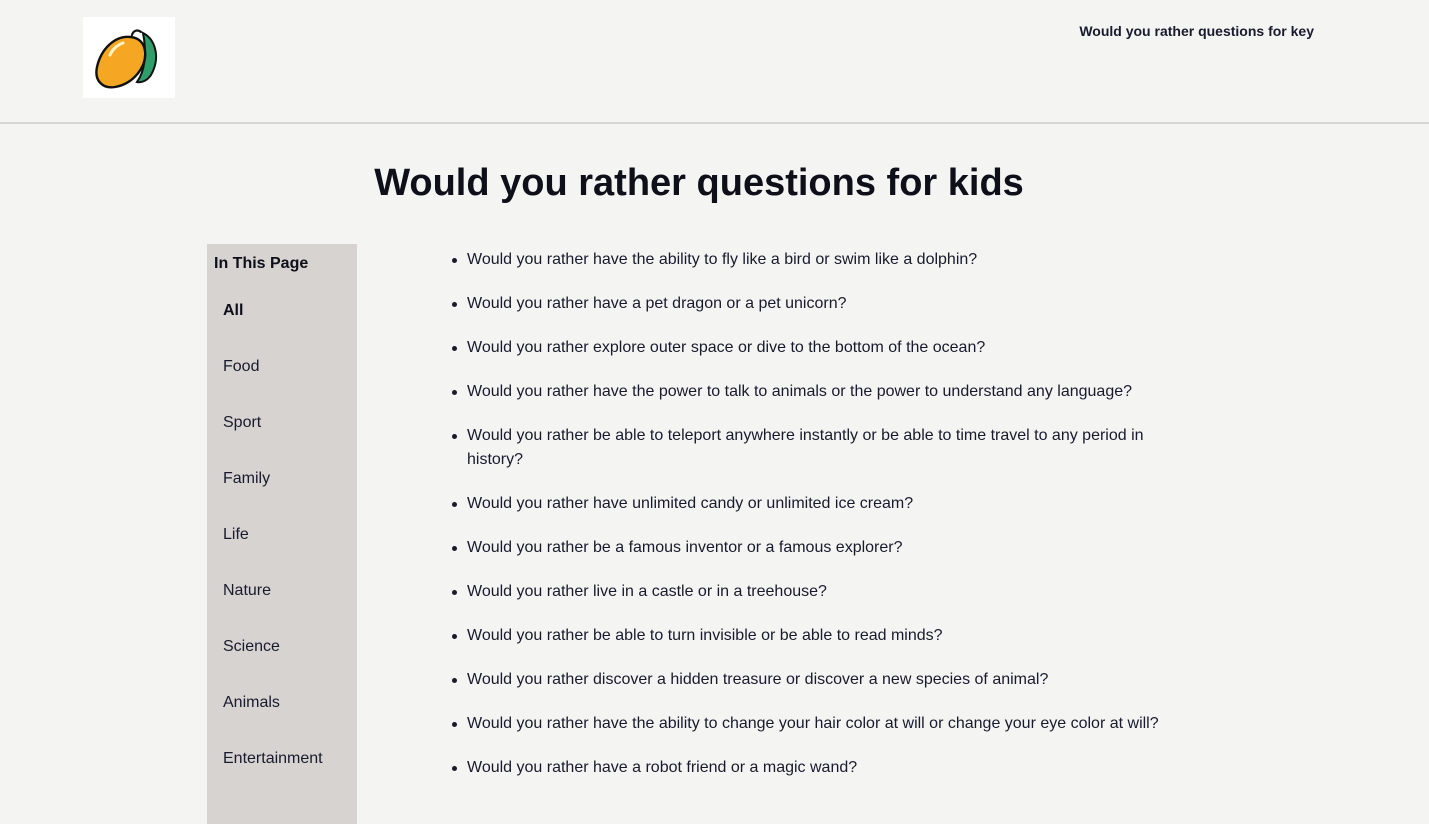 This screenshot has width=1429, height=824. I want to click on toc-heading: In This Page, so click(261, 263).